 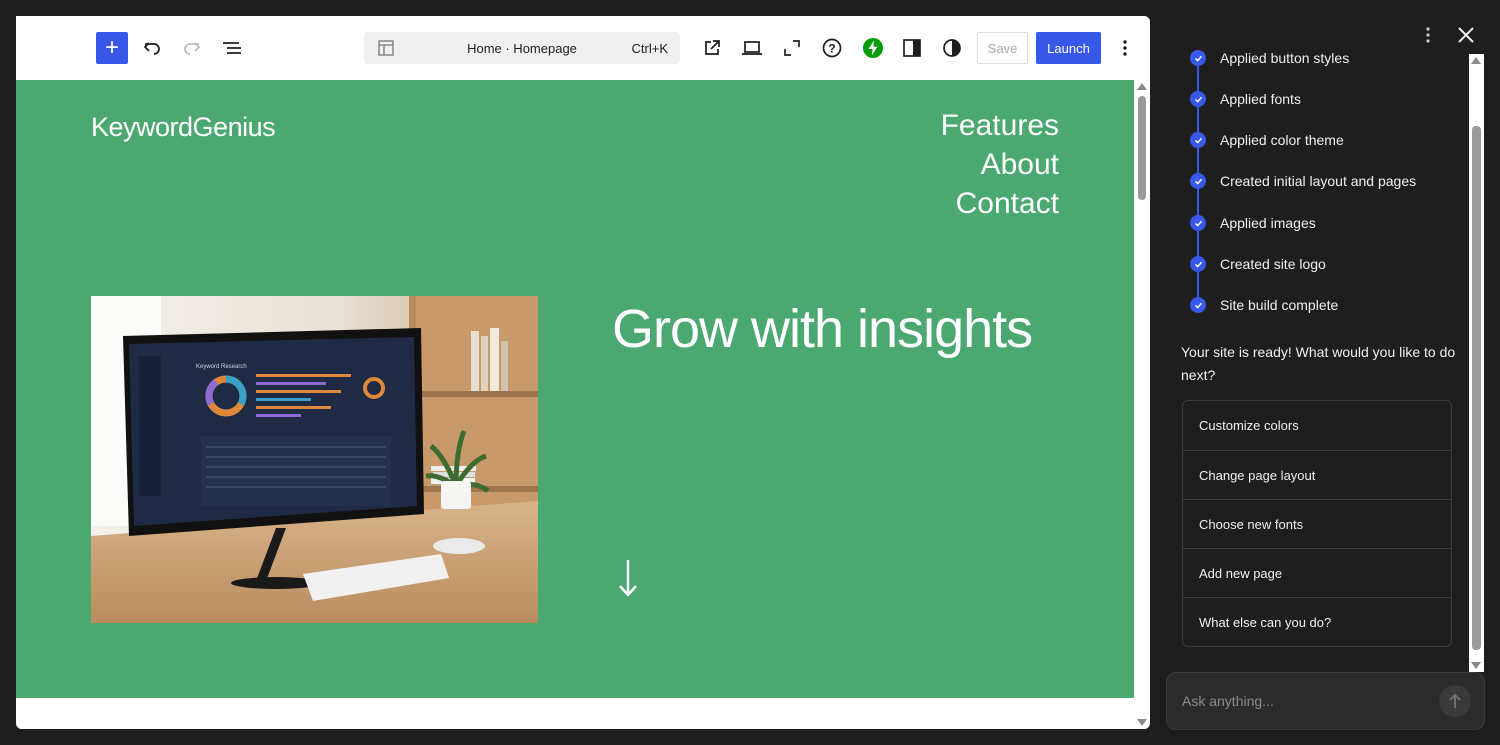 I want to click on undo-button, so click(x=152, y=48).